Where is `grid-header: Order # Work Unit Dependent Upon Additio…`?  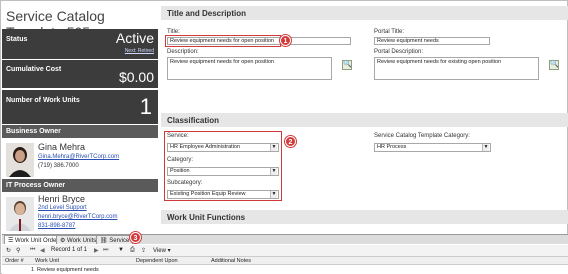 grid-header: Order # Work Unit Dependent Upon Additio… is located at coordinates (285, 261).